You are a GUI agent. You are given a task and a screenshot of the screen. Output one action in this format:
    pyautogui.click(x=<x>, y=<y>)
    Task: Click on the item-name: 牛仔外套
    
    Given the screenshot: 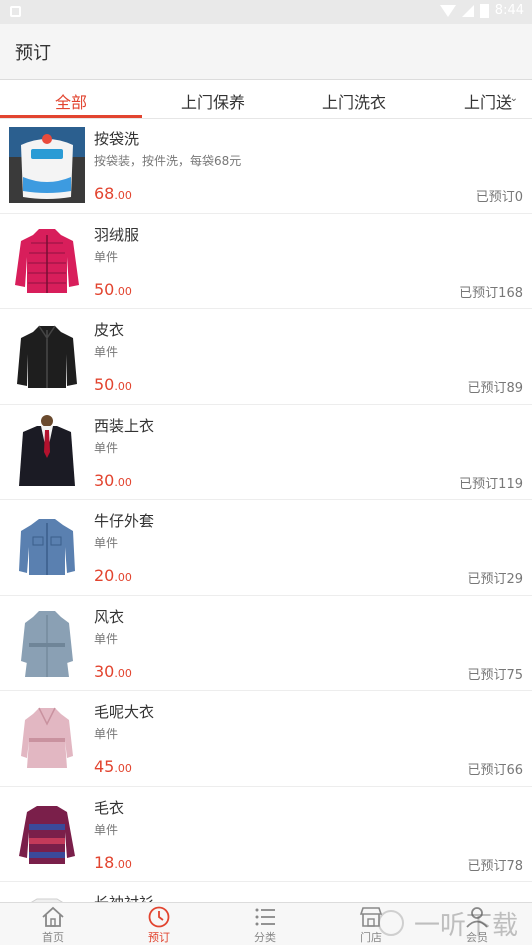 What is the action you would take?
    pyautogui.click(x=124, y=521)
    